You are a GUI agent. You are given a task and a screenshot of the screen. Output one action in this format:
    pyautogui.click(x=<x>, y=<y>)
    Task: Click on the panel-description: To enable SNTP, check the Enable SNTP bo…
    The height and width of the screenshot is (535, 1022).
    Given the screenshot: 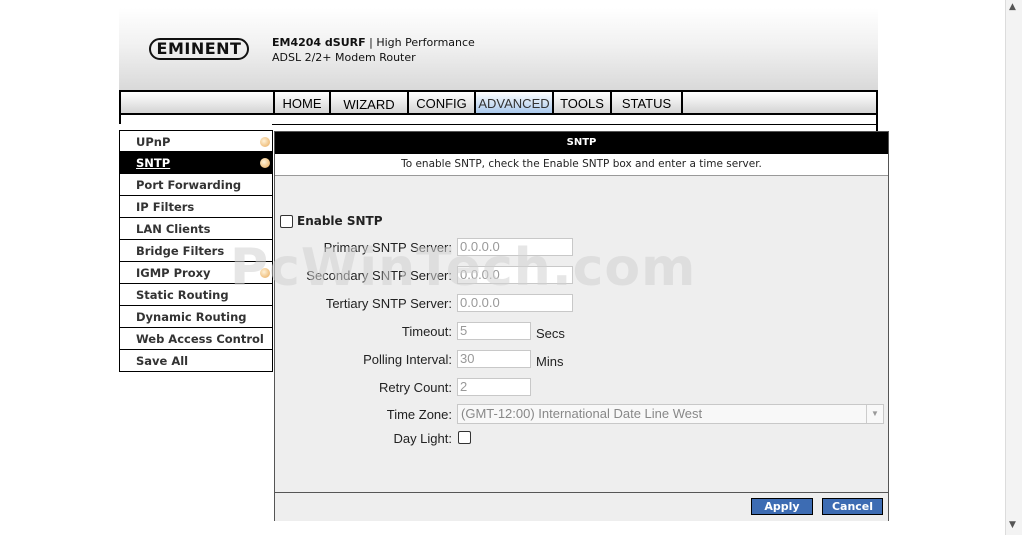 What is the action you would take?
    pyautogui.click(x=581, y=165)
    